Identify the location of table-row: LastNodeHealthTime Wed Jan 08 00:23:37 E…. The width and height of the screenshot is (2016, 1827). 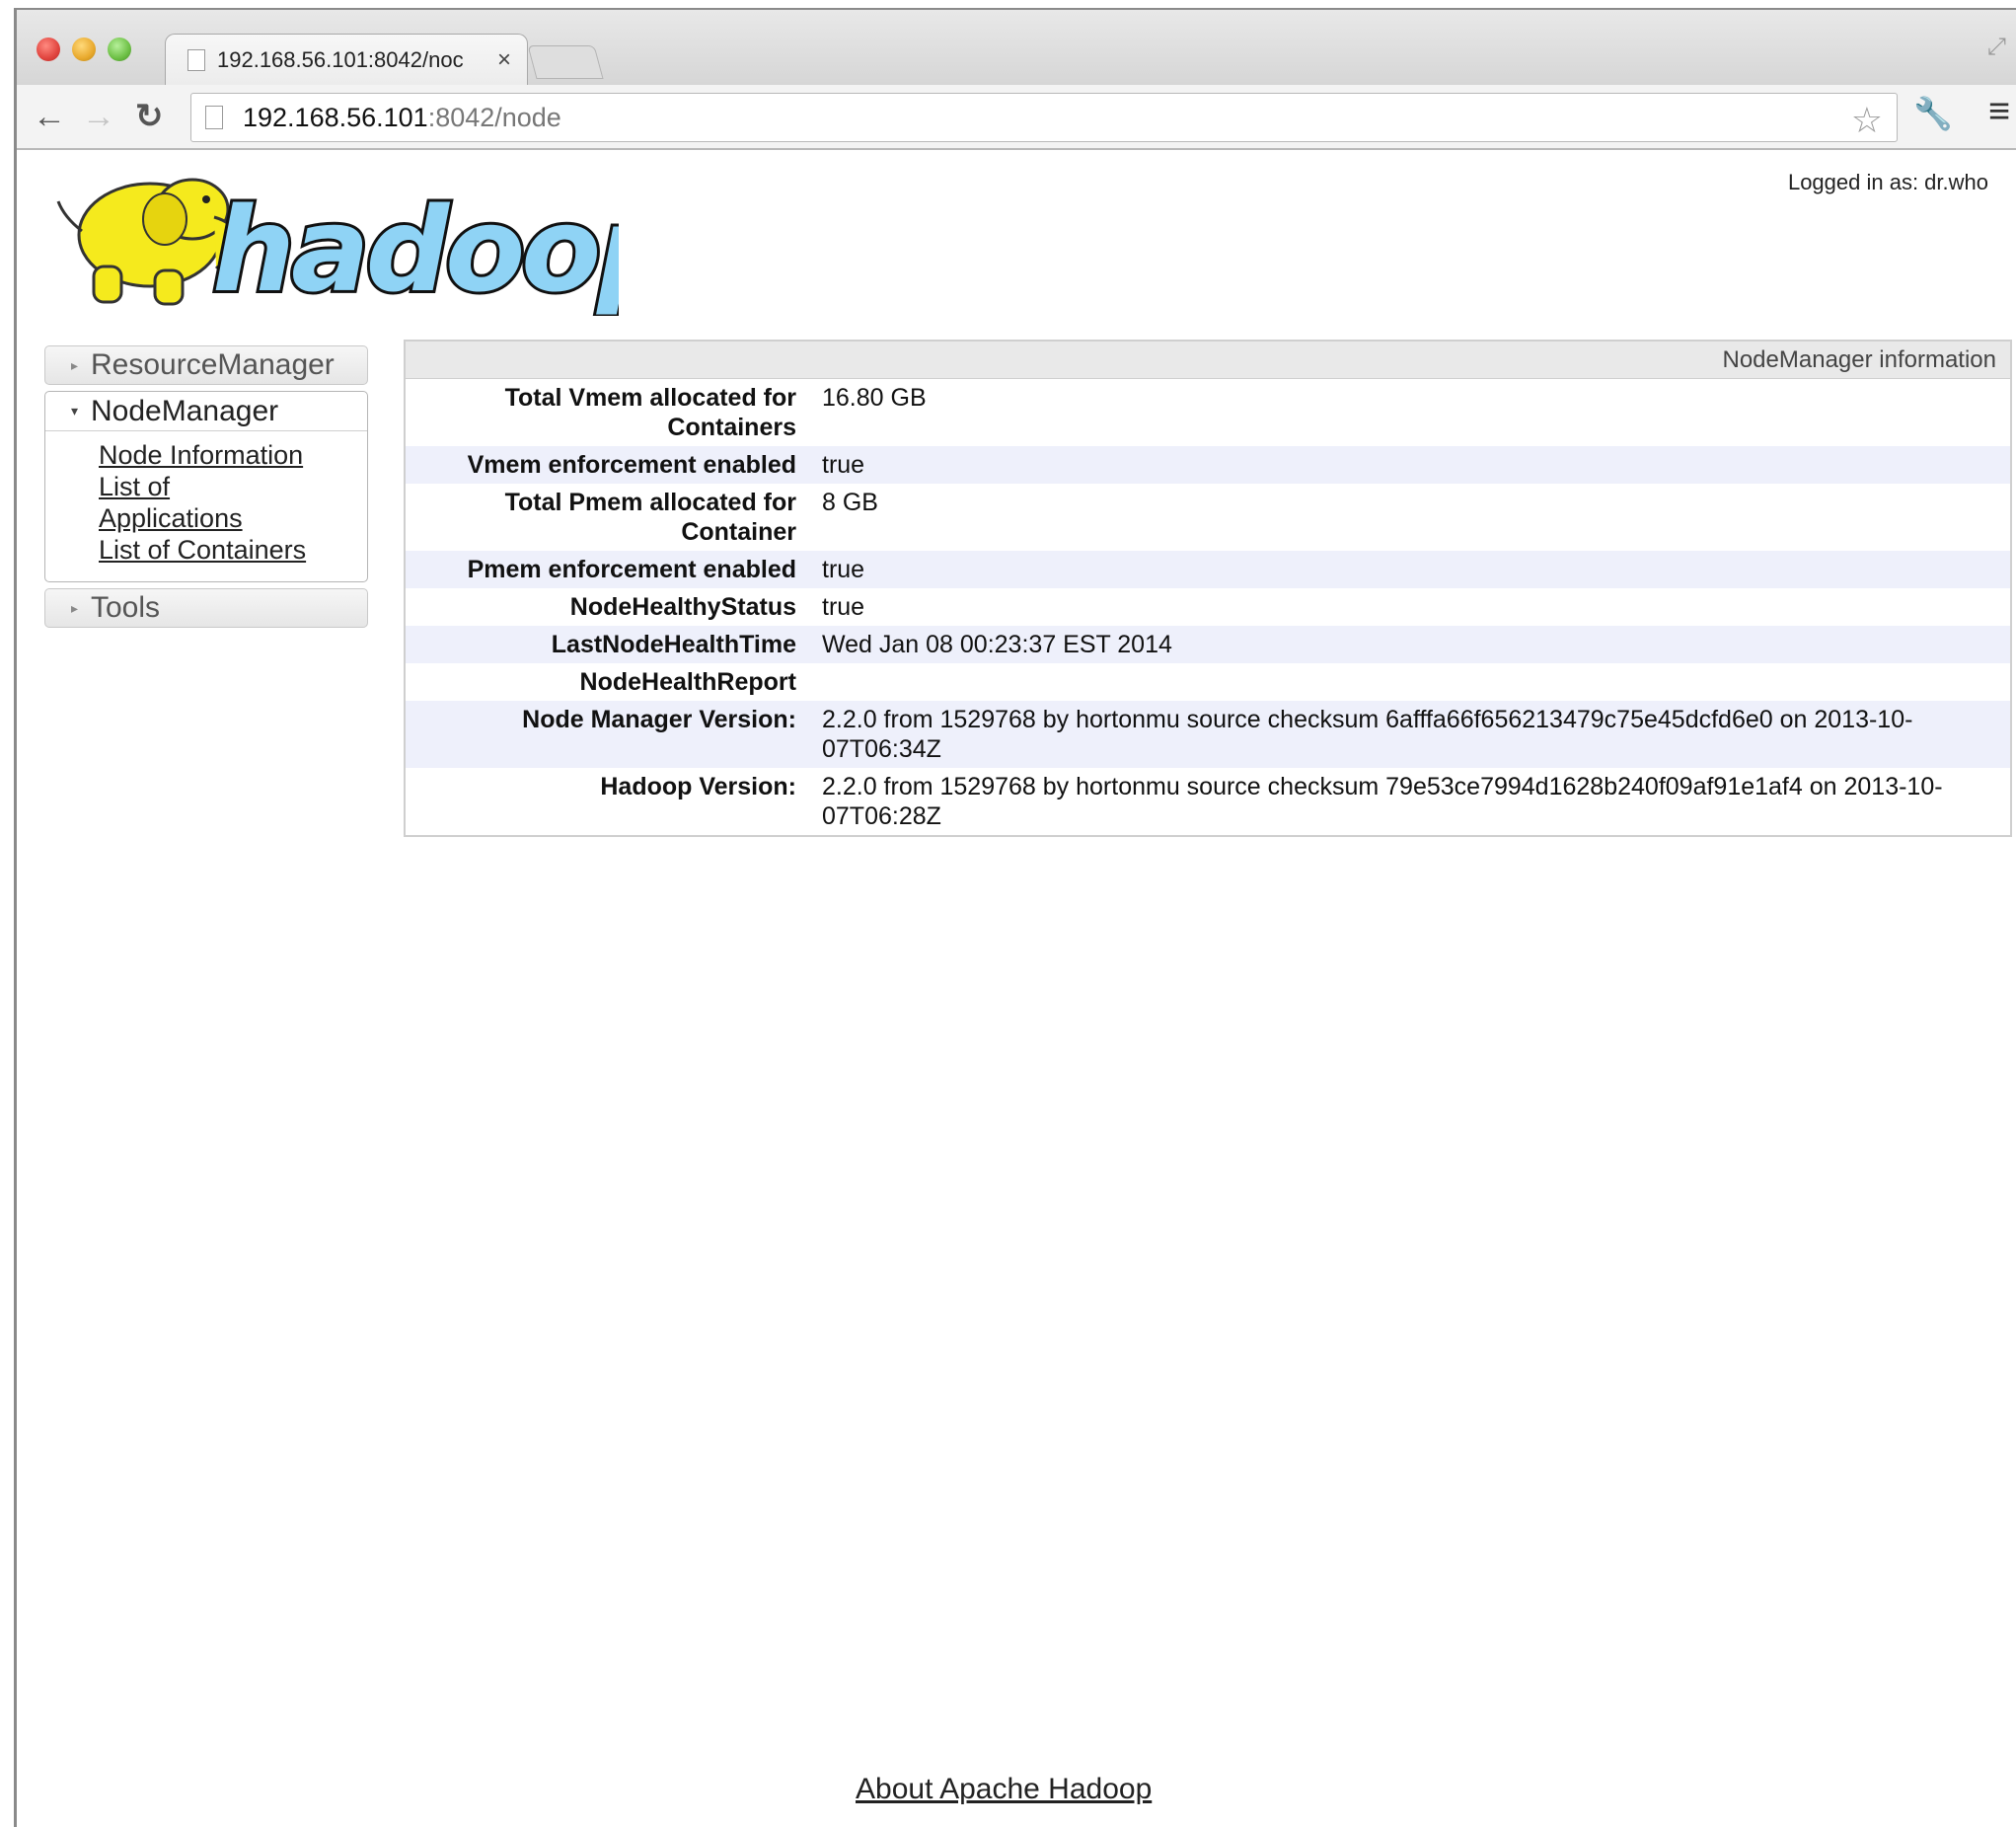
(1208, 644).